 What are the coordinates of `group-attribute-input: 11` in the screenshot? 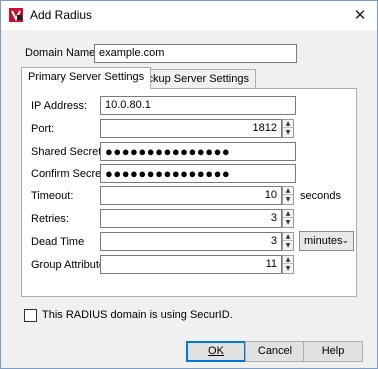 It's located at (191, 264).